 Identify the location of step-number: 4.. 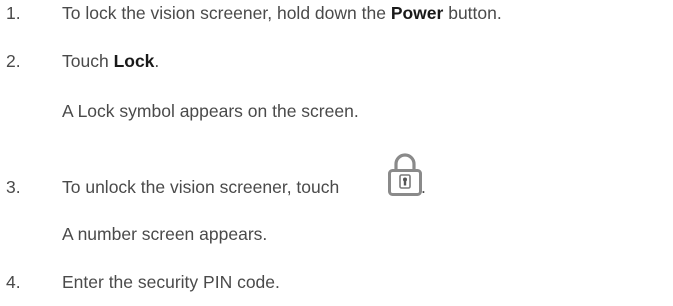
(13, 282).